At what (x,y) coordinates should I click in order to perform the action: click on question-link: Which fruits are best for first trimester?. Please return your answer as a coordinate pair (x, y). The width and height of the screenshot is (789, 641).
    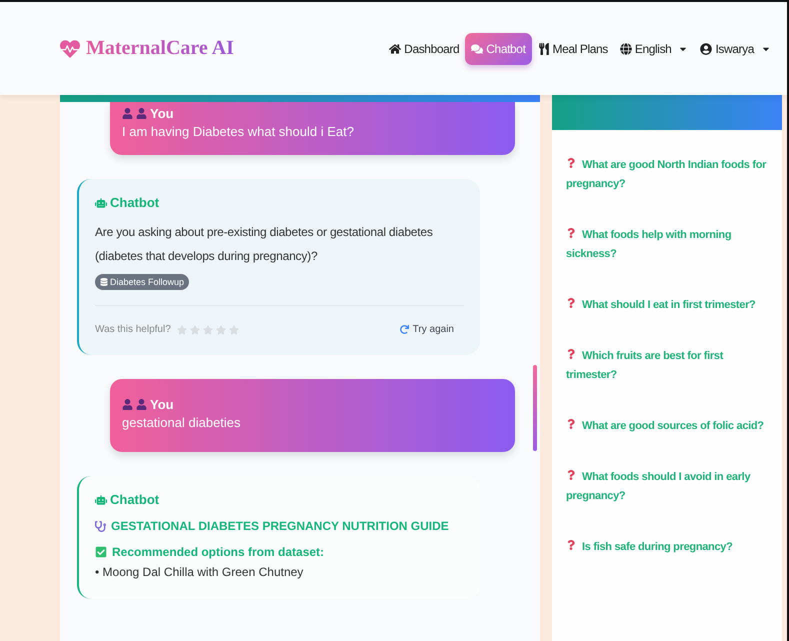
    Looking at the image, I should click on (667, 366).